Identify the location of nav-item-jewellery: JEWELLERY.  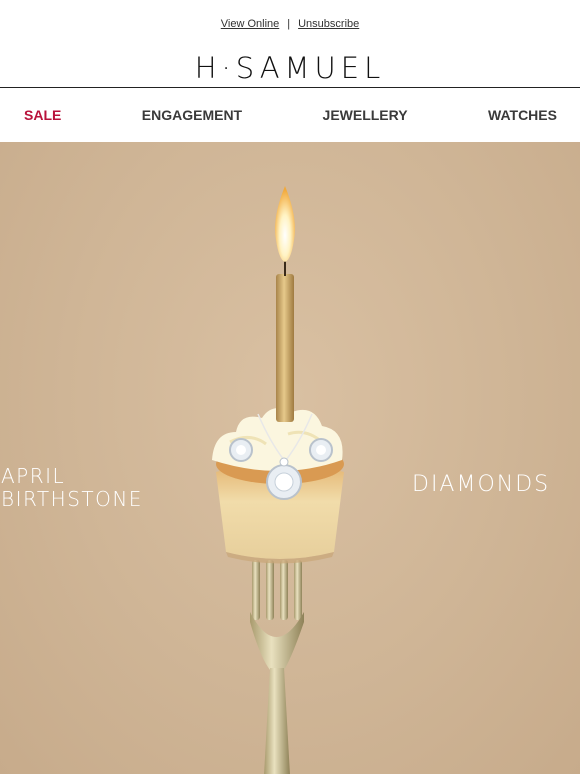
(365, 115).